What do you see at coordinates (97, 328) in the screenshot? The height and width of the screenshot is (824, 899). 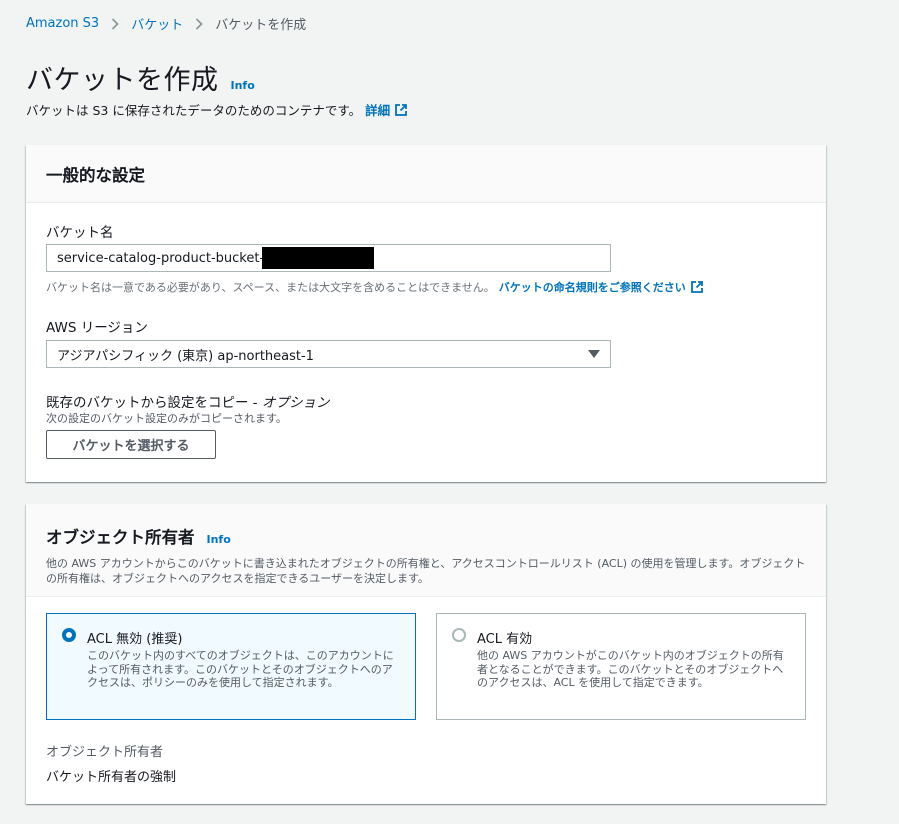 I see `region-label: AWS リージョン` at bounding box center [97, 328].